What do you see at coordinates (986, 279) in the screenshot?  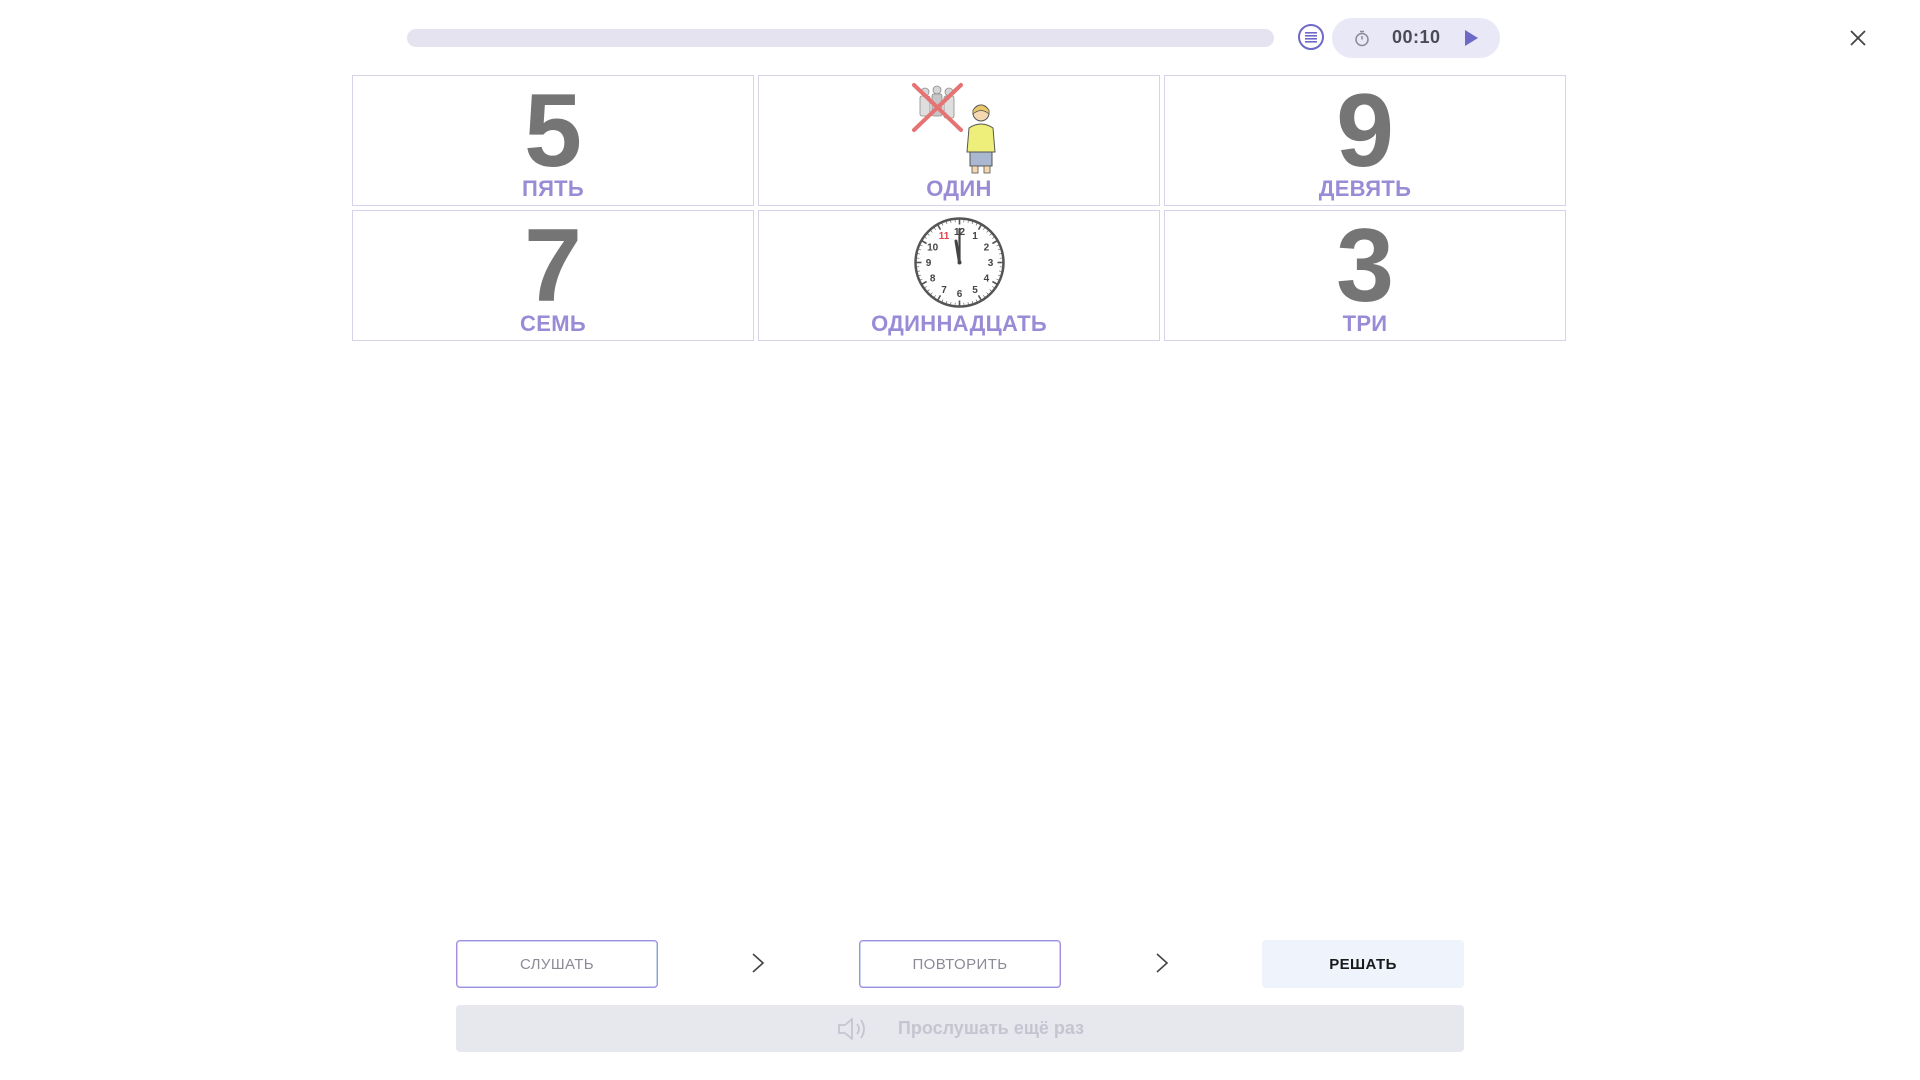 I see `clock-numeral: 4` at bounding box center [986, 279].